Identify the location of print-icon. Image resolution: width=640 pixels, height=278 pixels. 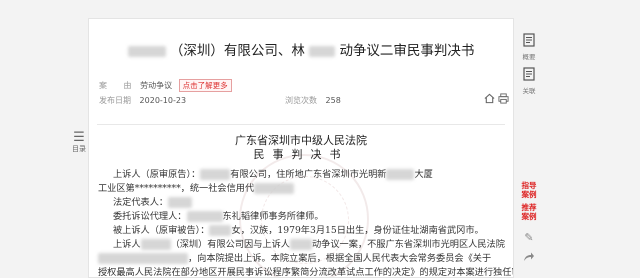
(503, 98).